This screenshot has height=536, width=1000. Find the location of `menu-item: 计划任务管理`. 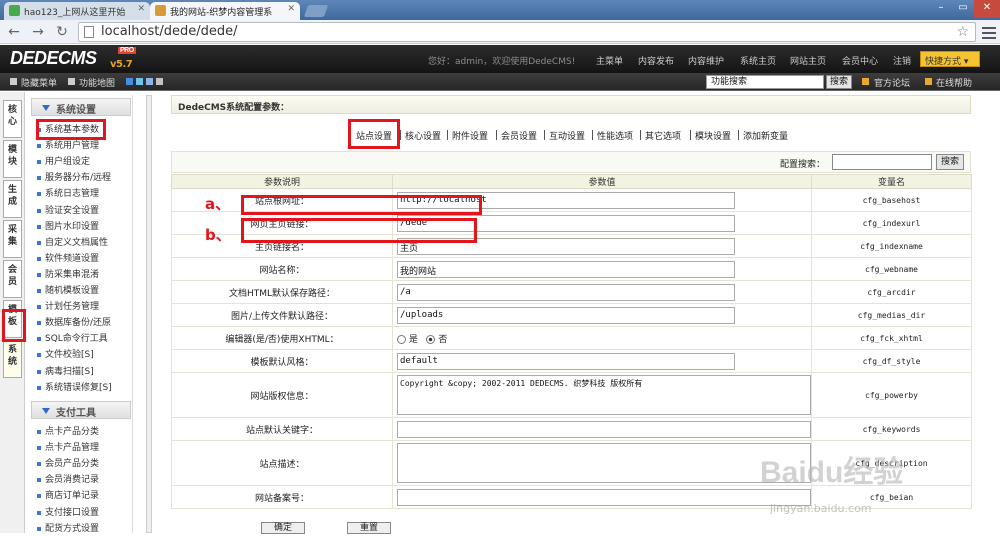

menu-item: 计划任务管理 is located at coordinates (84, 307).